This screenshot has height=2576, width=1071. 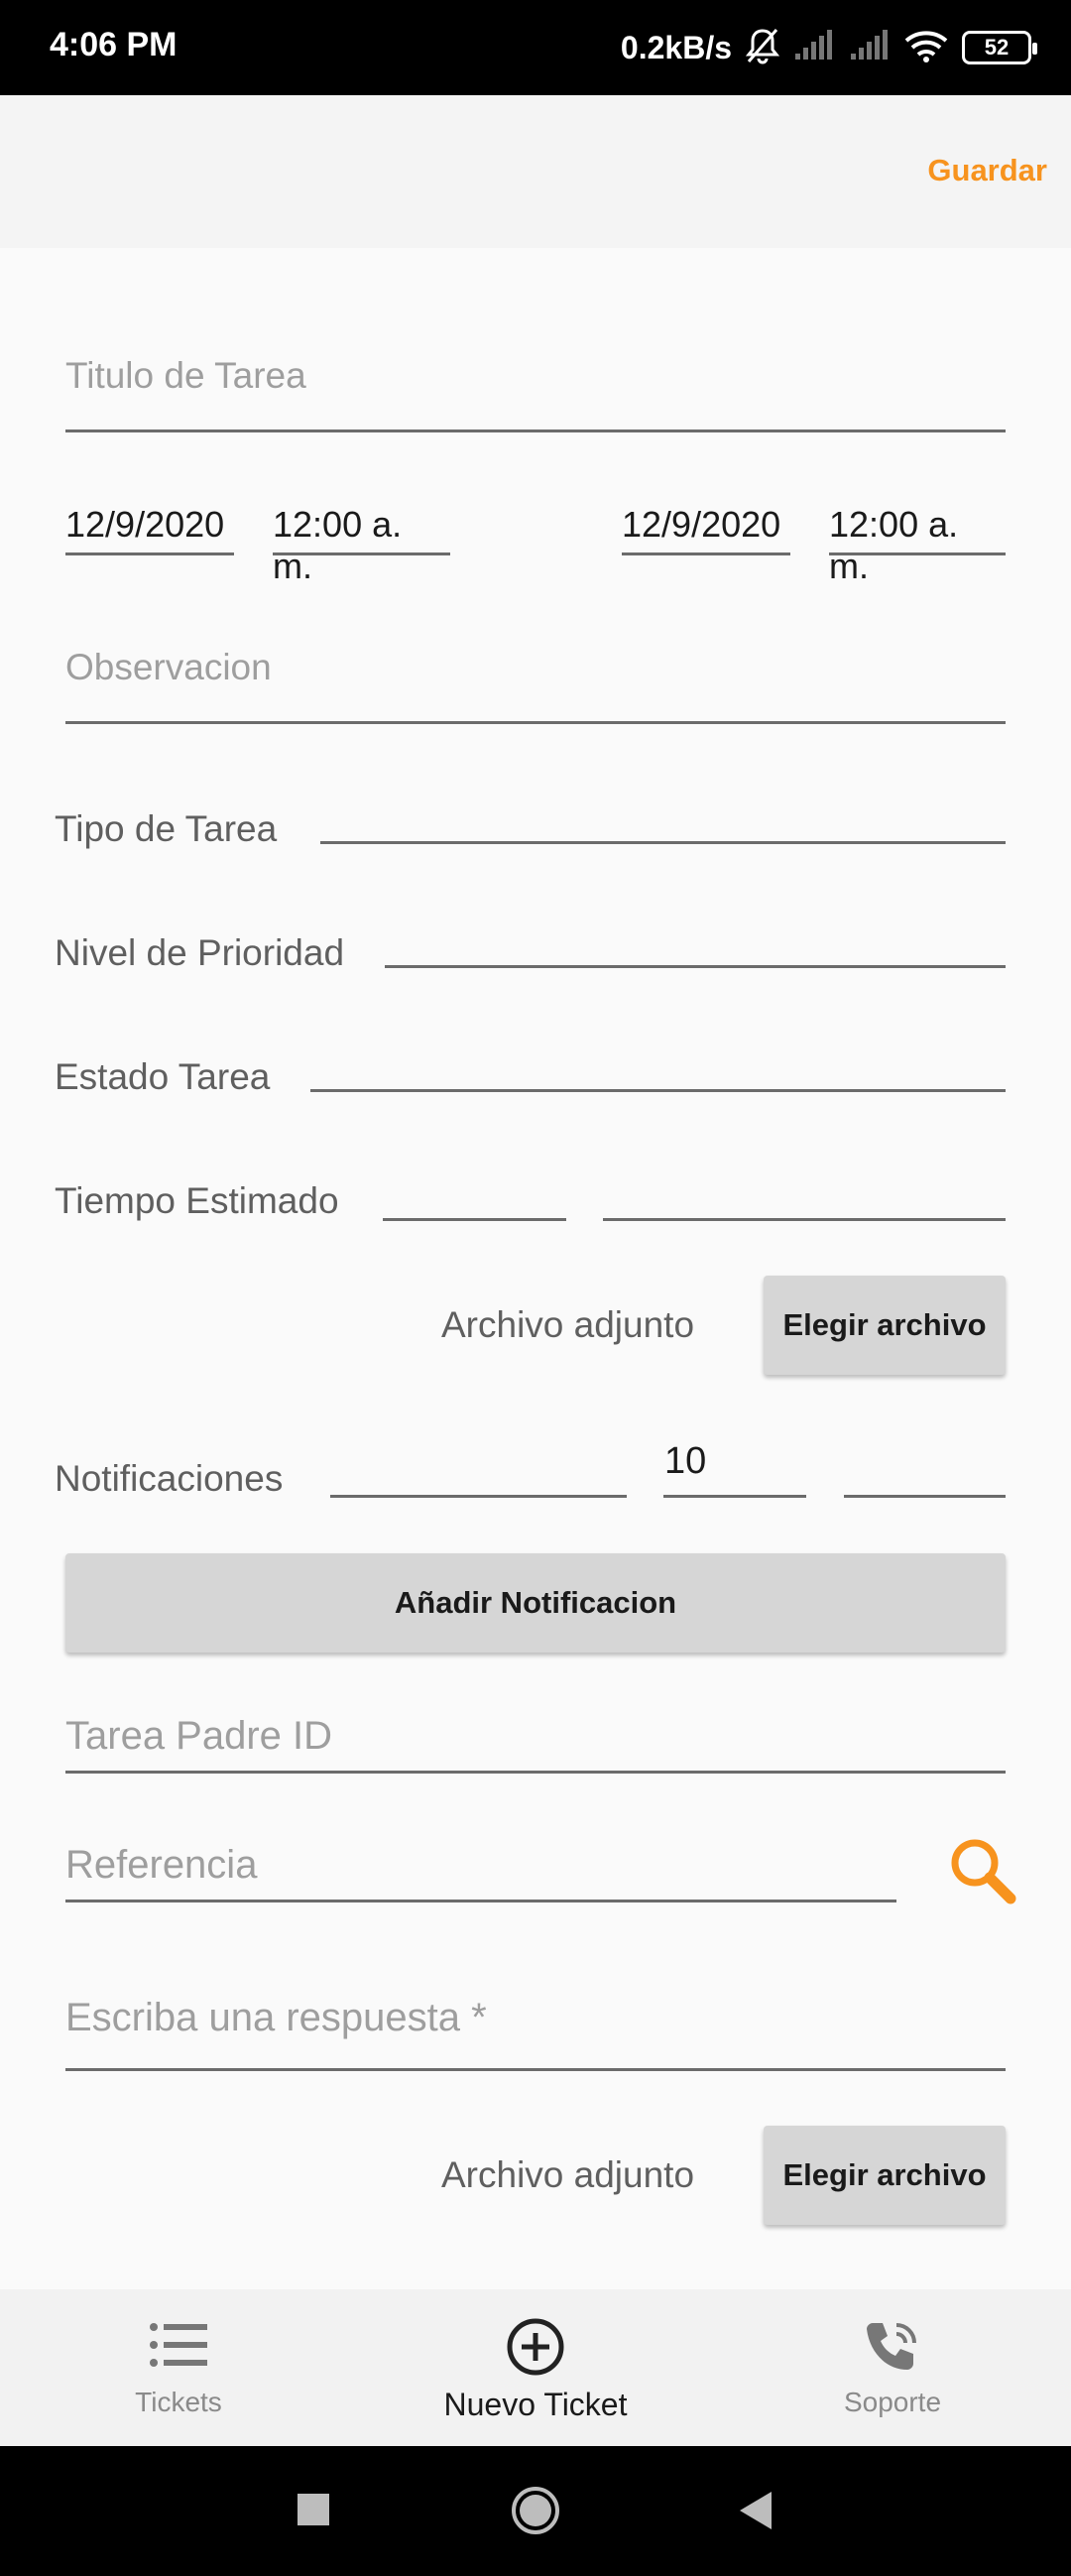 What do you see at coordinates (892, 2402) in the screenshot?
I see `nav-label-support: Soporte` at bounding box center [892, 2402].